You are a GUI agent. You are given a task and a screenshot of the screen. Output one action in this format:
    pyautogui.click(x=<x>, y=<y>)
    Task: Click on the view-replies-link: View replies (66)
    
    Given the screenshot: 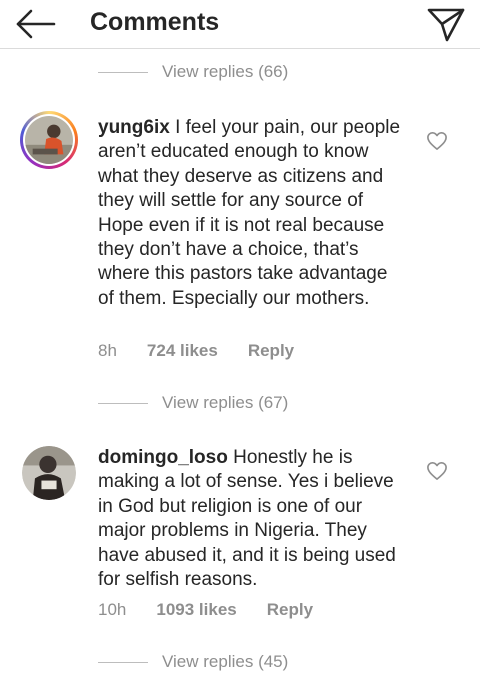 What is the action you would take?
    pyautogui.click(x=193, y=72)
    